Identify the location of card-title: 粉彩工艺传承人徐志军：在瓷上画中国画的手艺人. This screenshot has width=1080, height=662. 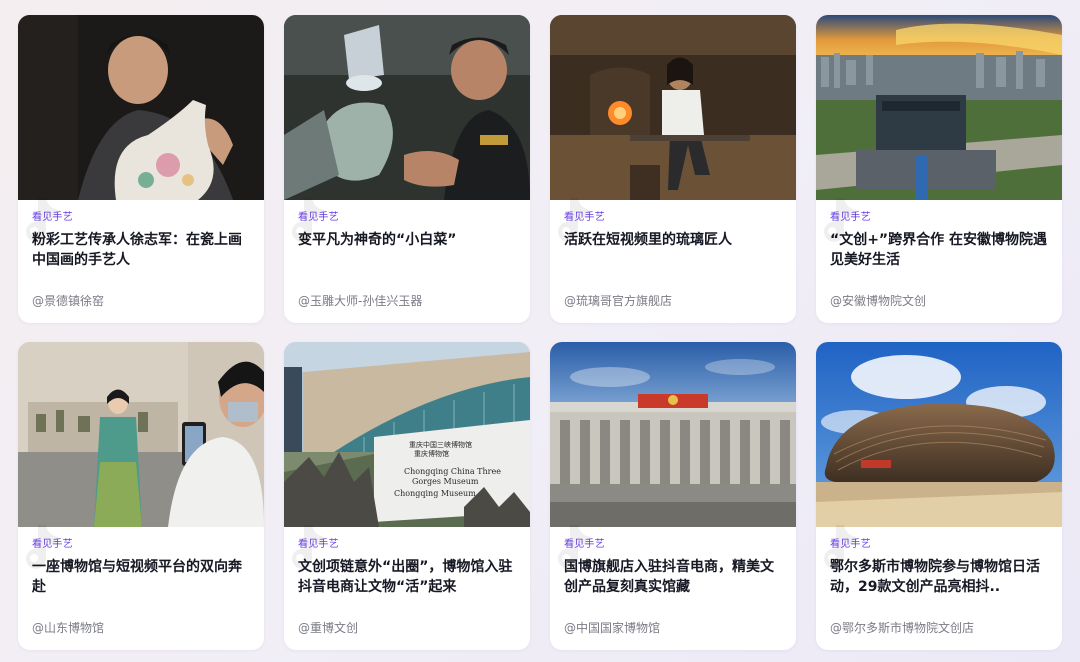
(141, 250).